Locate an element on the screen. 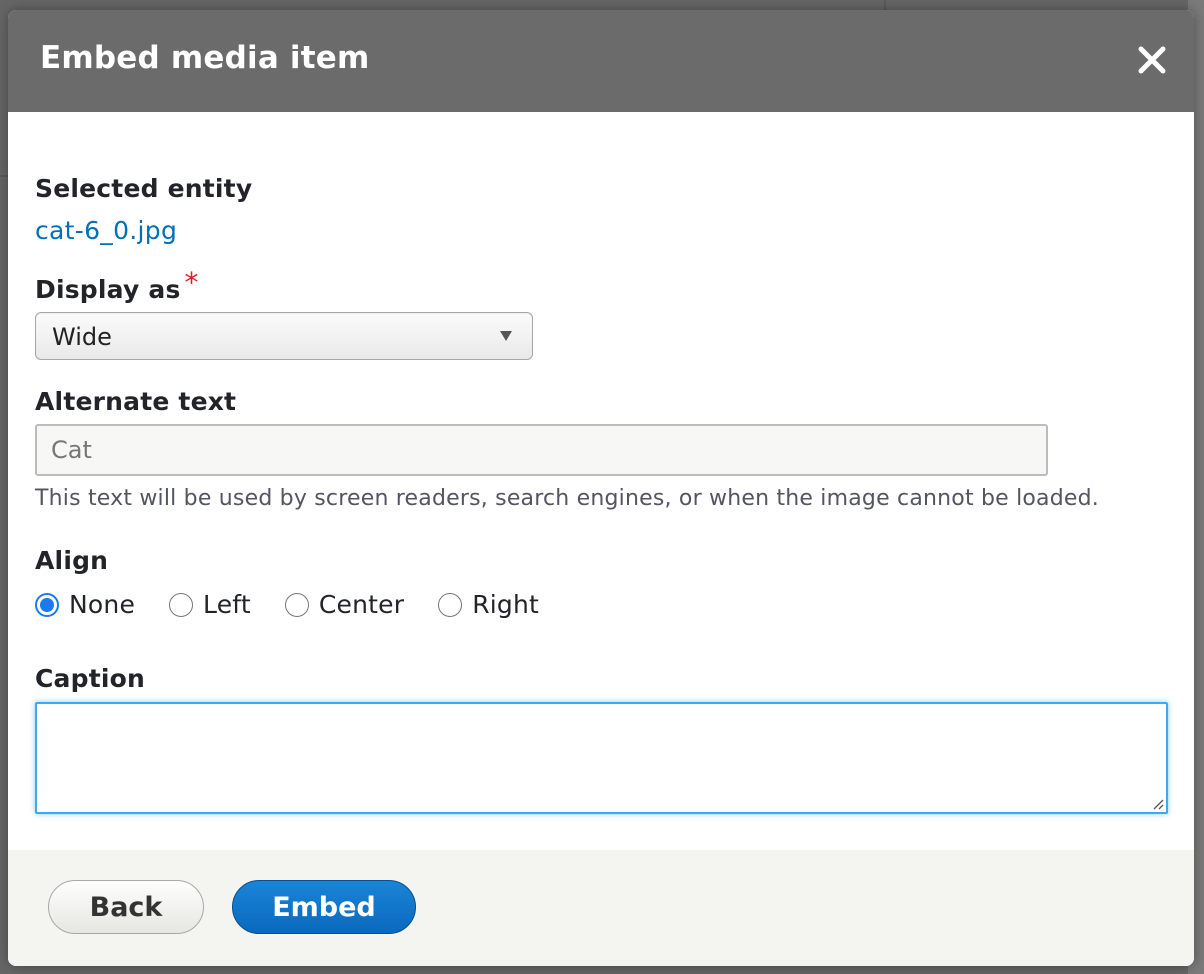  dialog-titlebar: Embed media item is located at coordinates (601, 61).